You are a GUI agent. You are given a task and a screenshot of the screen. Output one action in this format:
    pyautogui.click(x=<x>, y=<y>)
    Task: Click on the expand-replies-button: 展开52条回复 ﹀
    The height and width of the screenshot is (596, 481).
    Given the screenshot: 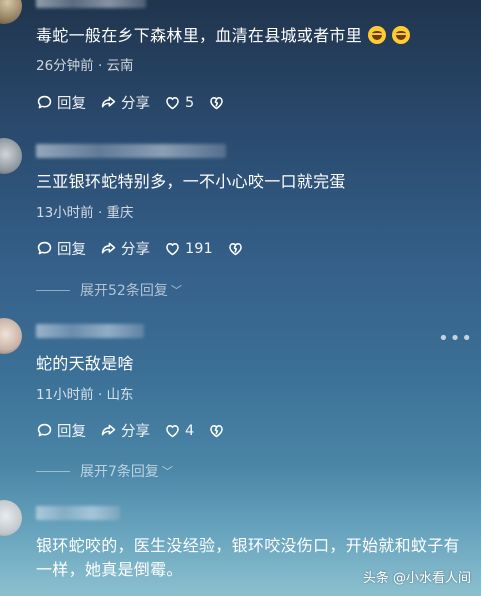 What is the action you would take?
    pyautogui.click(x=109, y=290)
    